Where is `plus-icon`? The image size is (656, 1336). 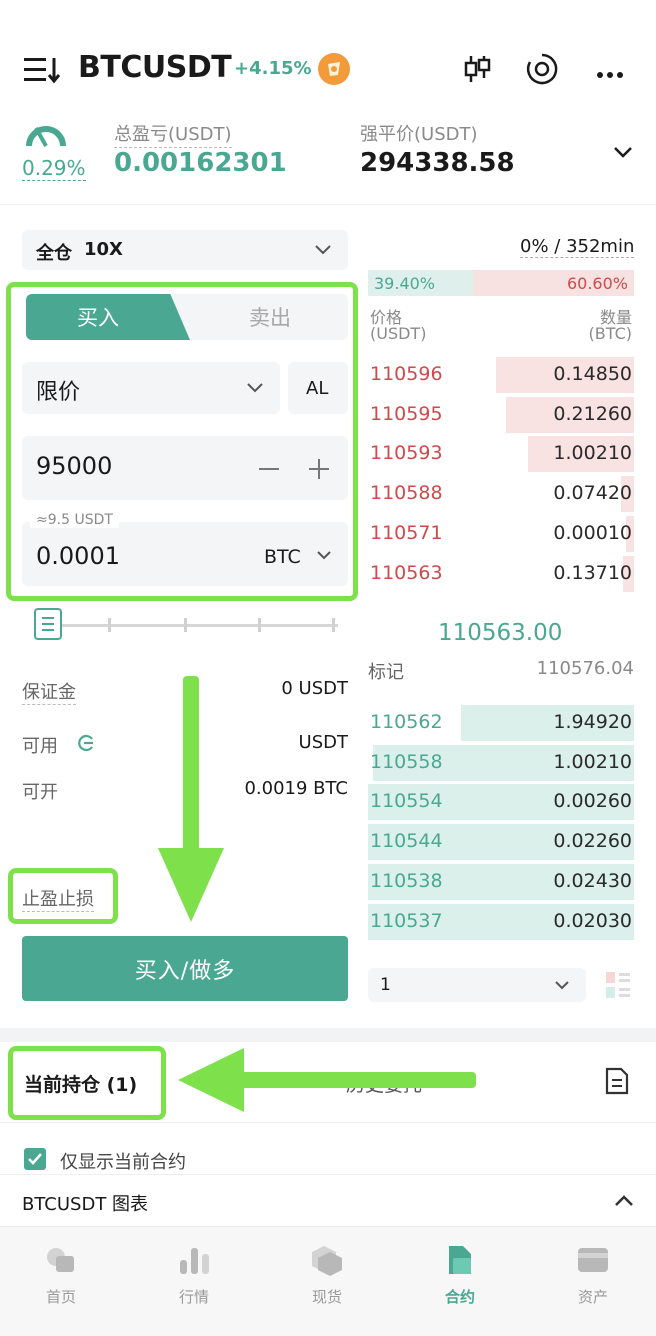 plus-icon is located at coordinates (319, 469).